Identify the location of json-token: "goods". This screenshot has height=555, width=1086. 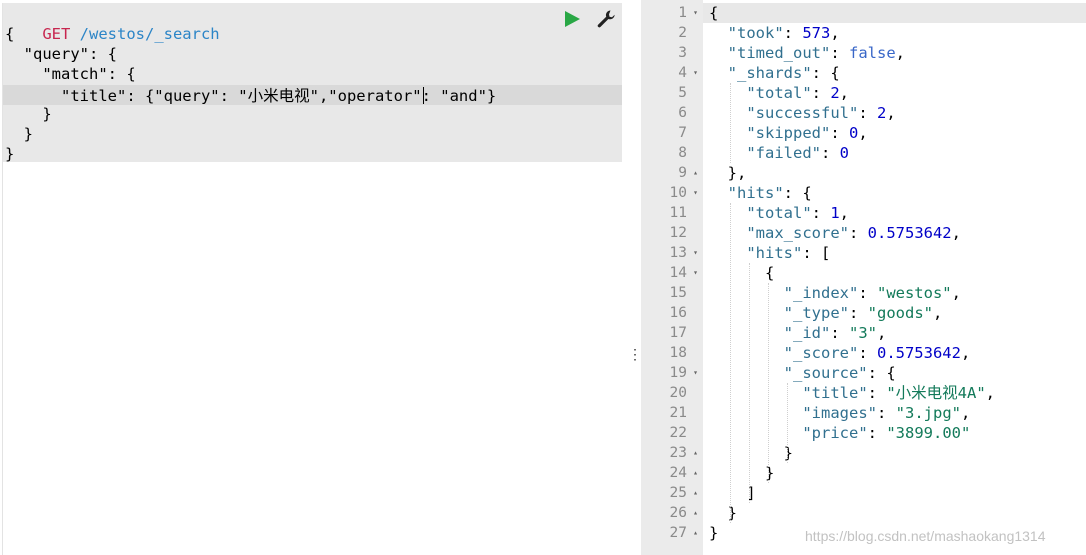
(900, 313).